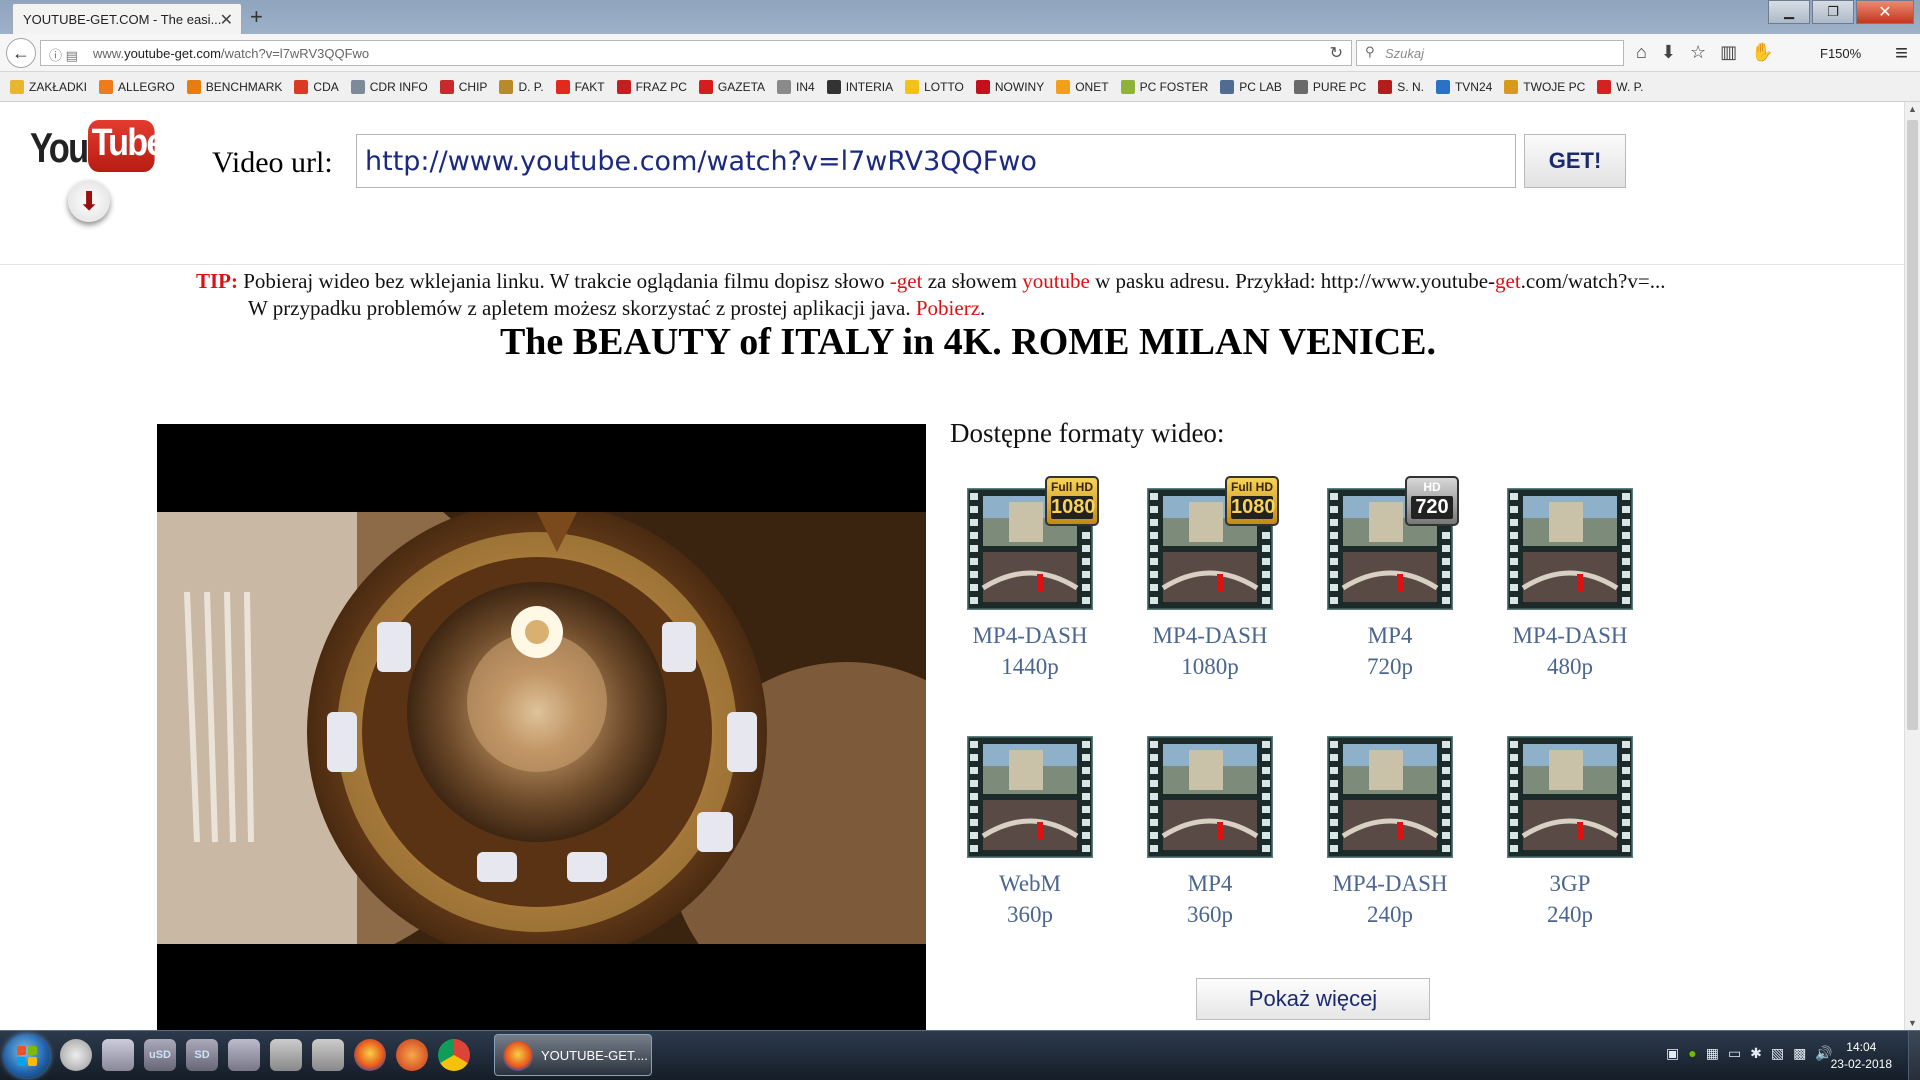 The image size is (1920, 1080). Describe the element at coordinates (21, 53) in the screenshot. I see `back-arrow-icon: ←` at that location.